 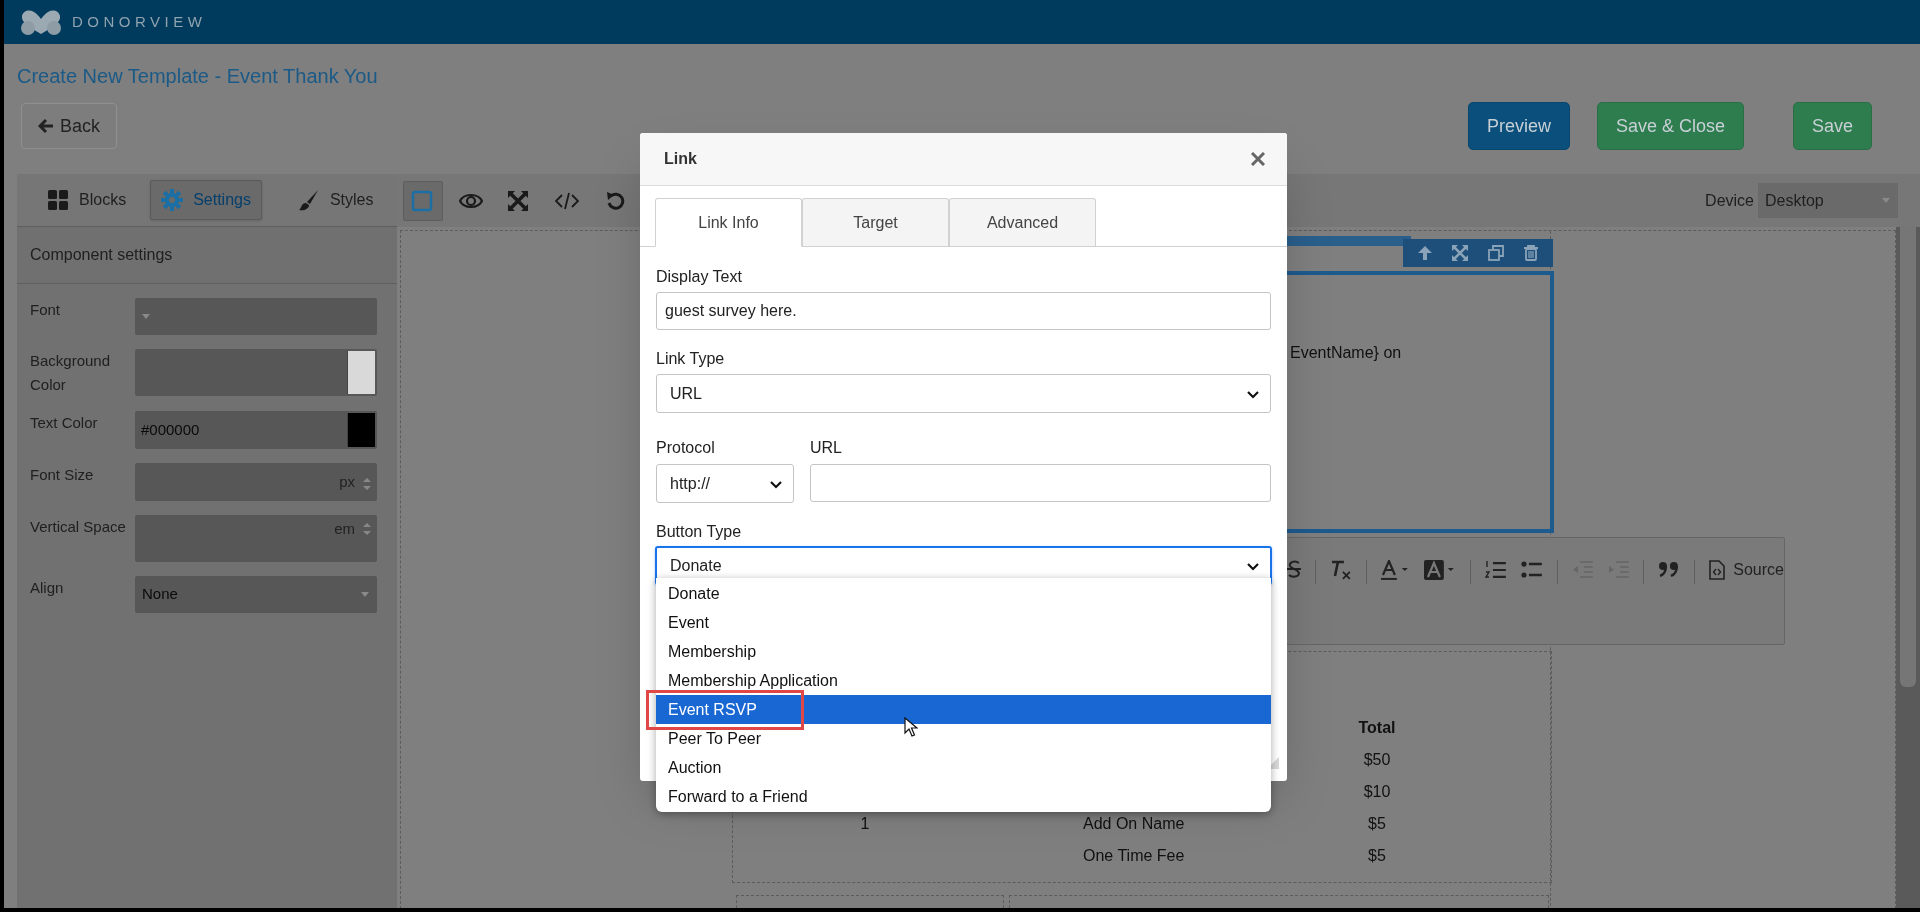 I want to click on scrollbar, so click(x=1908, y=567).